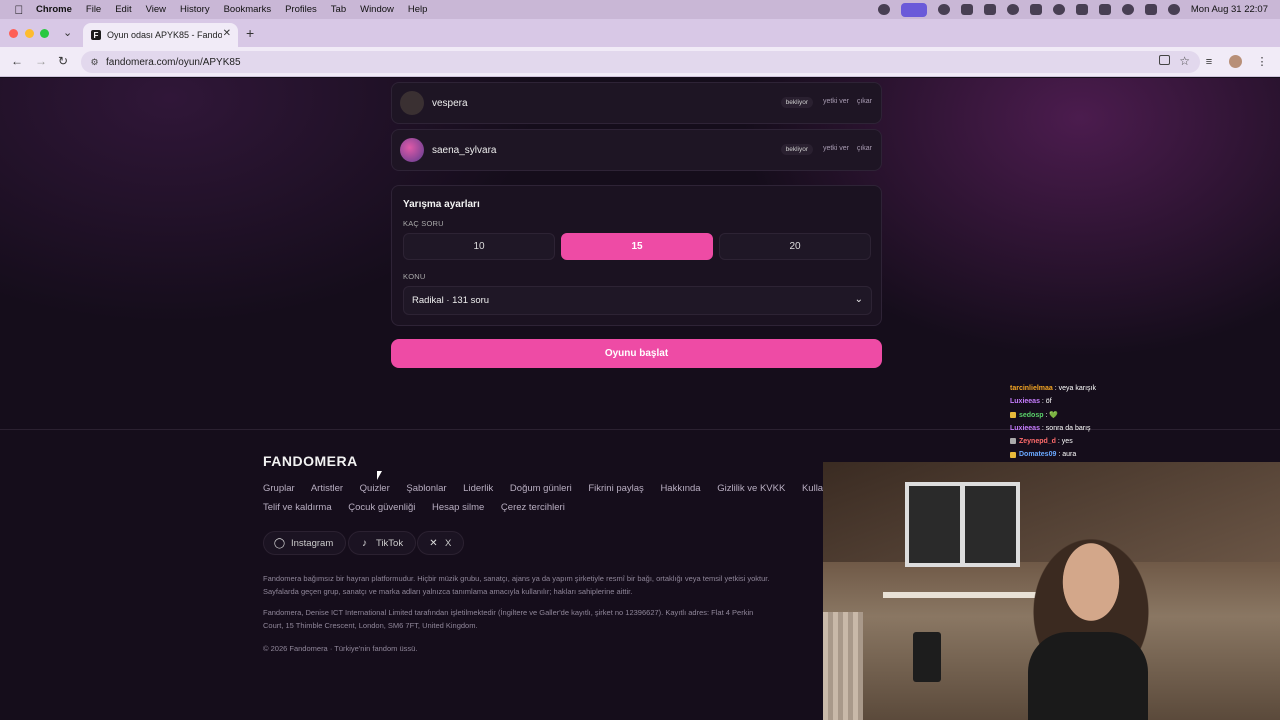 This screenshot has width=1280, height=720. I want to click on count-option-10: 10, so click(479, 246).